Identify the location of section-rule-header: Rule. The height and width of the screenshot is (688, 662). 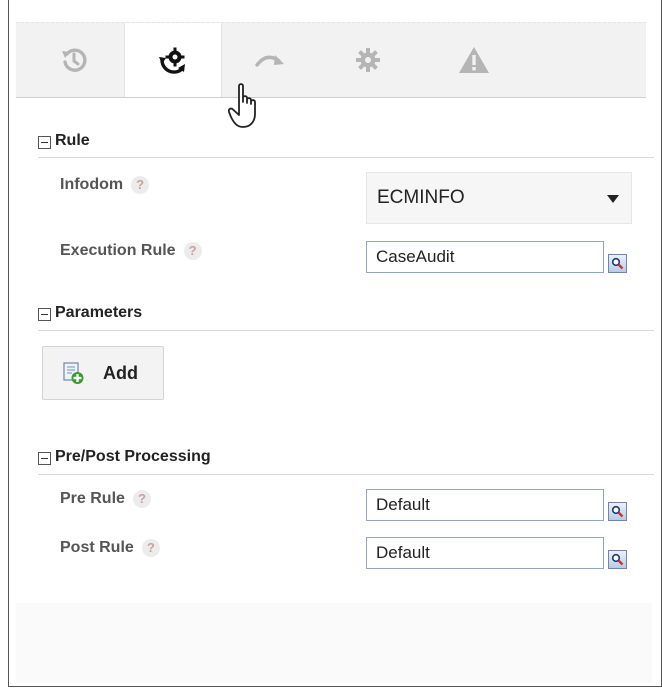
(64, 141).